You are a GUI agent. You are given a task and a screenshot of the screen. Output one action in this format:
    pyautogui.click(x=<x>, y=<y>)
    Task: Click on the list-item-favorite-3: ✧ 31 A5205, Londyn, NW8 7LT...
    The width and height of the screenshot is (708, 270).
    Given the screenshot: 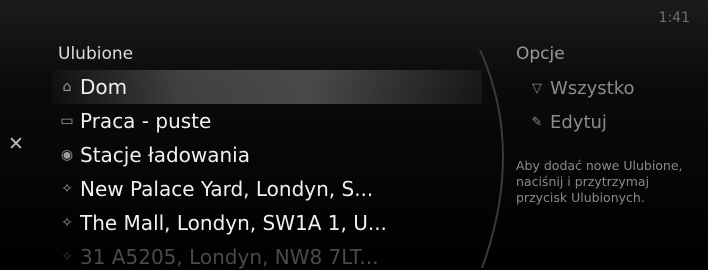 What is the action you would take?
    pyautogui.click(x=267, y=255)
    